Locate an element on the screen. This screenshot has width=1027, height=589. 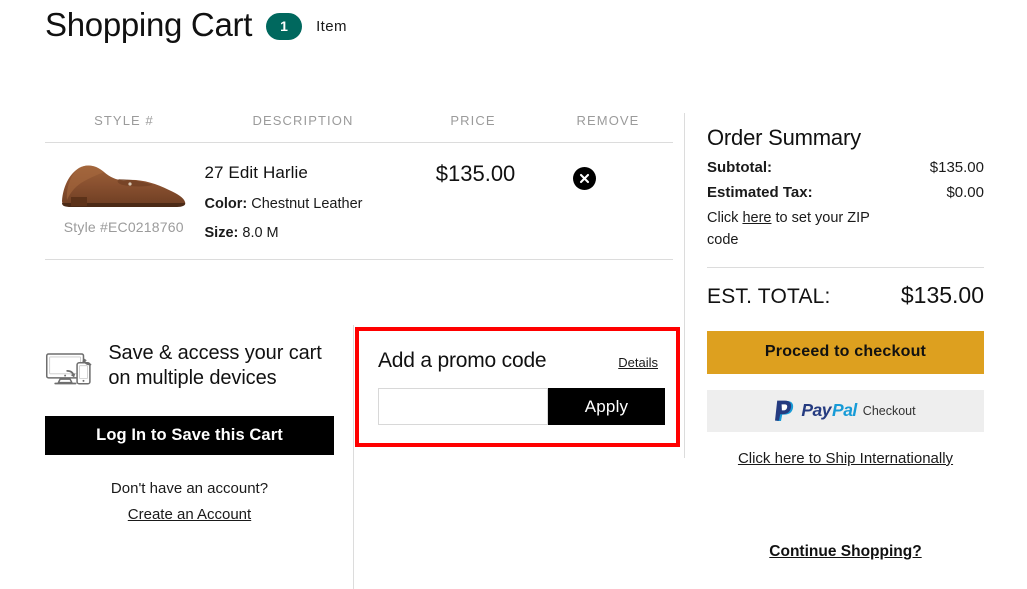
subtotal-row: Subtotal: $135.00 is located at coordinates (845, 167).